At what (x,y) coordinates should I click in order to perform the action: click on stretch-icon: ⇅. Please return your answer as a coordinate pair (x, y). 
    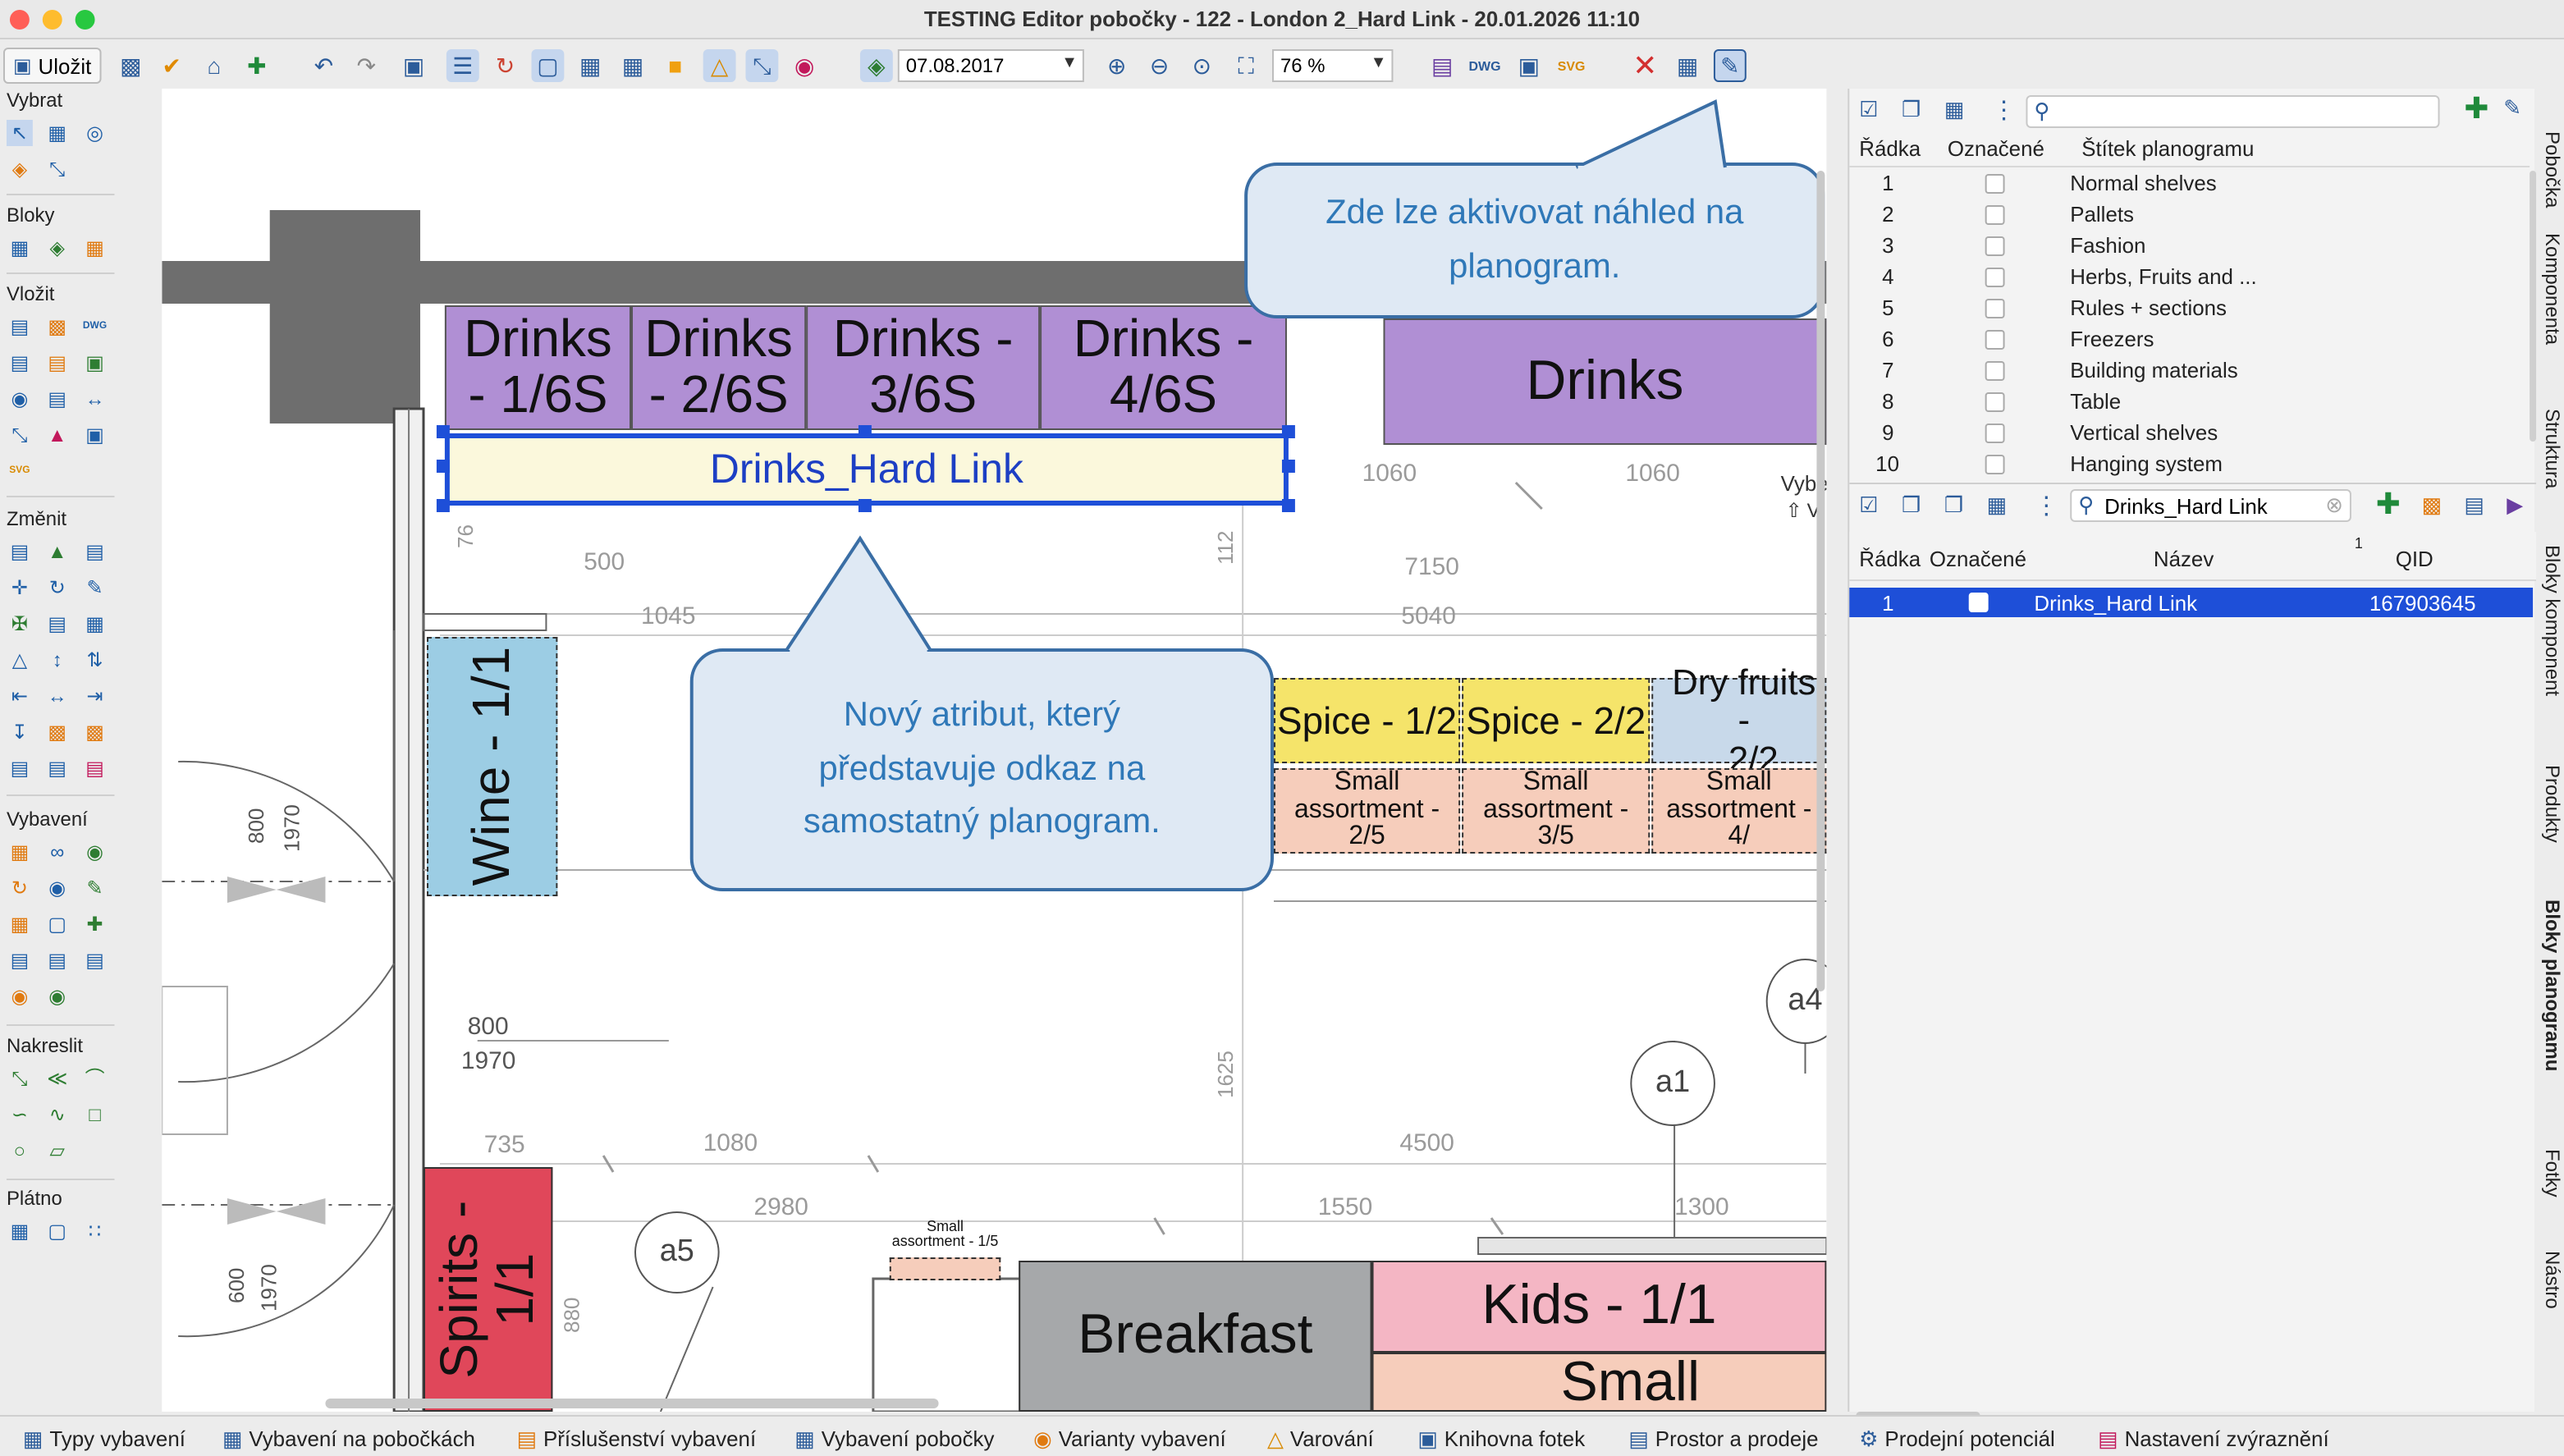
    Looking at the image, I should click on (95, 660).